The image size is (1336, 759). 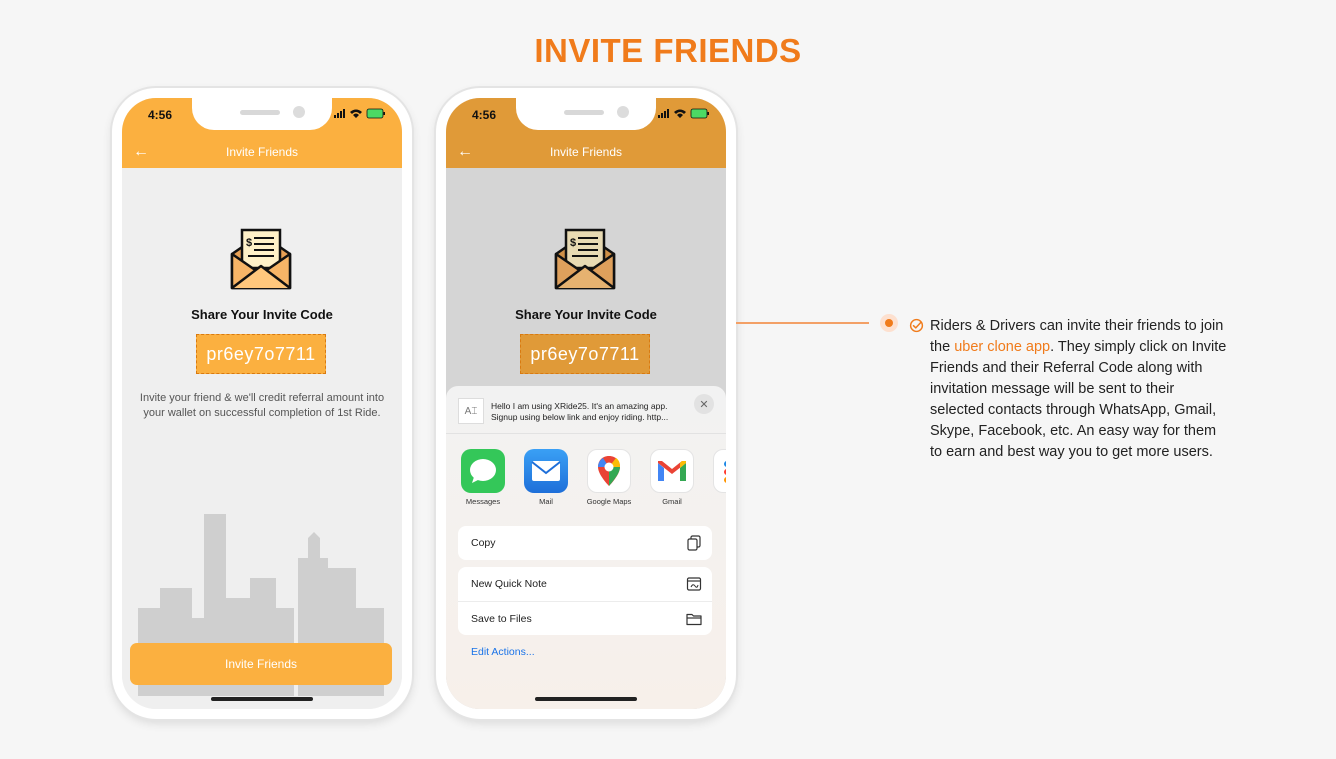 What do you see at coordinates (483, 543) in the screenshot?
I see `copy-label: Copy` at bounding box center [483, 543].